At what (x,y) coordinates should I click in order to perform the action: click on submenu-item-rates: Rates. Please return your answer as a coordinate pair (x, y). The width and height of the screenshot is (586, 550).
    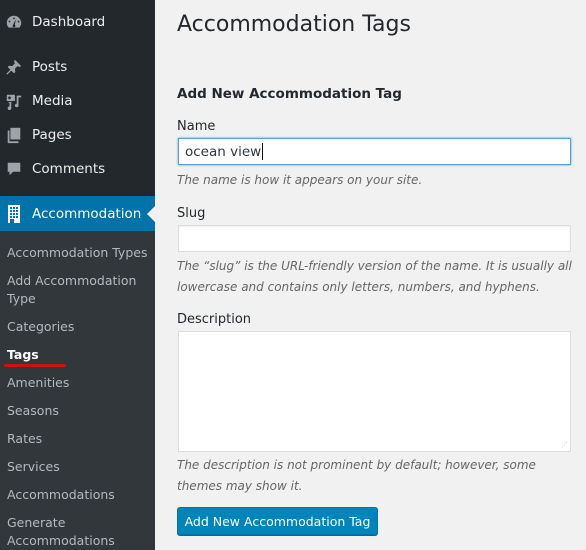
    Looking at the image, I should click on (79, 439).